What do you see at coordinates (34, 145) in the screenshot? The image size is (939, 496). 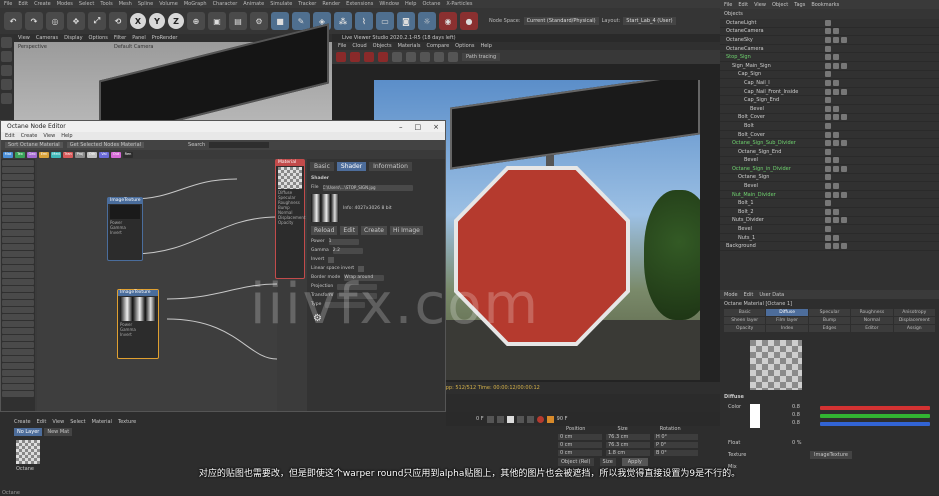 I see `sort-material-button: Sort Octane Material` at bounding box center [34, 145].